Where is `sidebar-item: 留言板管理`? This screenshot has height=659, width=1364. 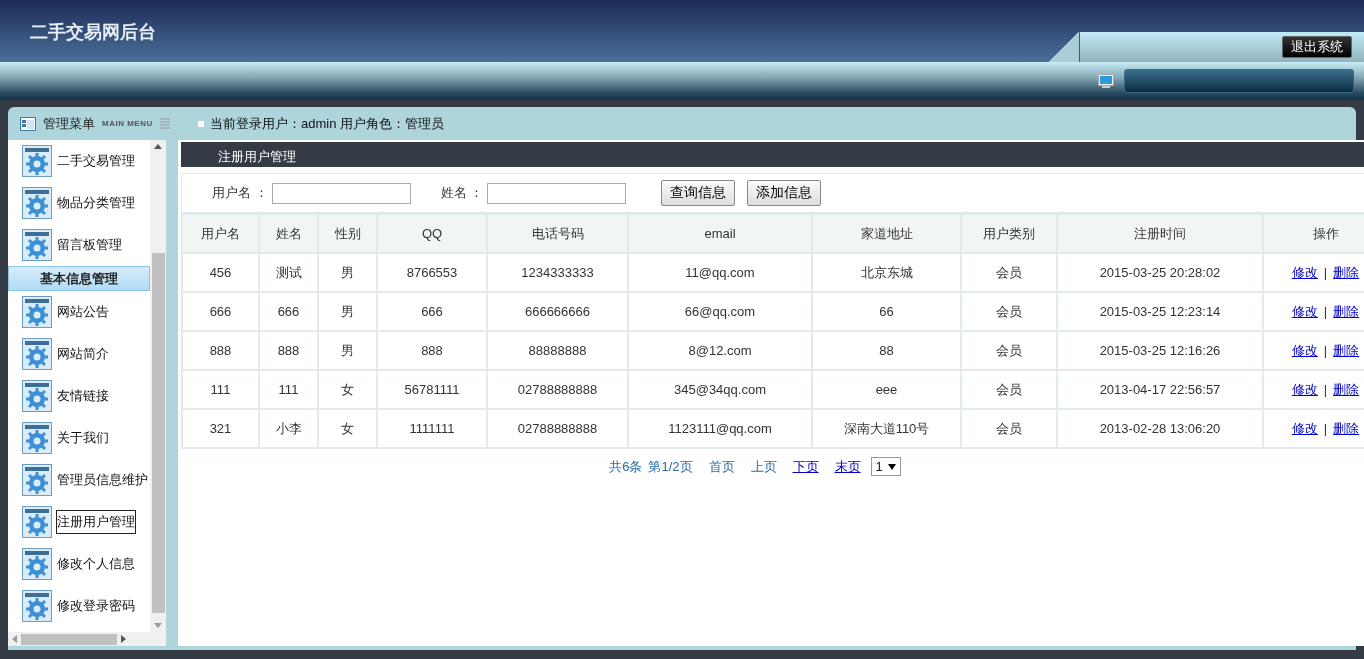 sidebar-item: 留言板管理 is located at coordinates (89, 245).